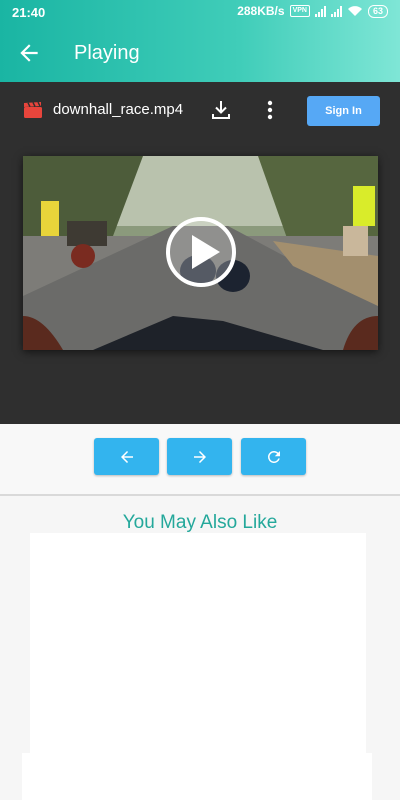  I want to click on battery-indicator: 63, so click(377, 11).